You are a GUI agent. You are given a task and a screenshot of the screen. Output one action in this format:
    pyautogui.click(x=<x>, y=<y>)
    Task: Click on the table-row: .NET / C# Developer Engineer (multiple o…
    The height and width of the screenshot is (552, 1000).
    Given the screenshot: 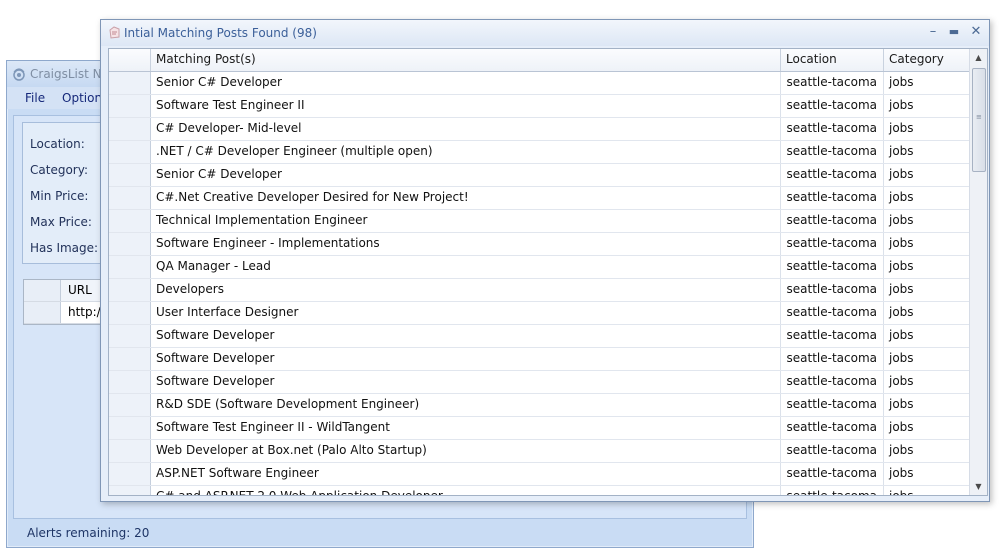 What is the action you would take?
    pyautogui.click(x=539, y=152)
    